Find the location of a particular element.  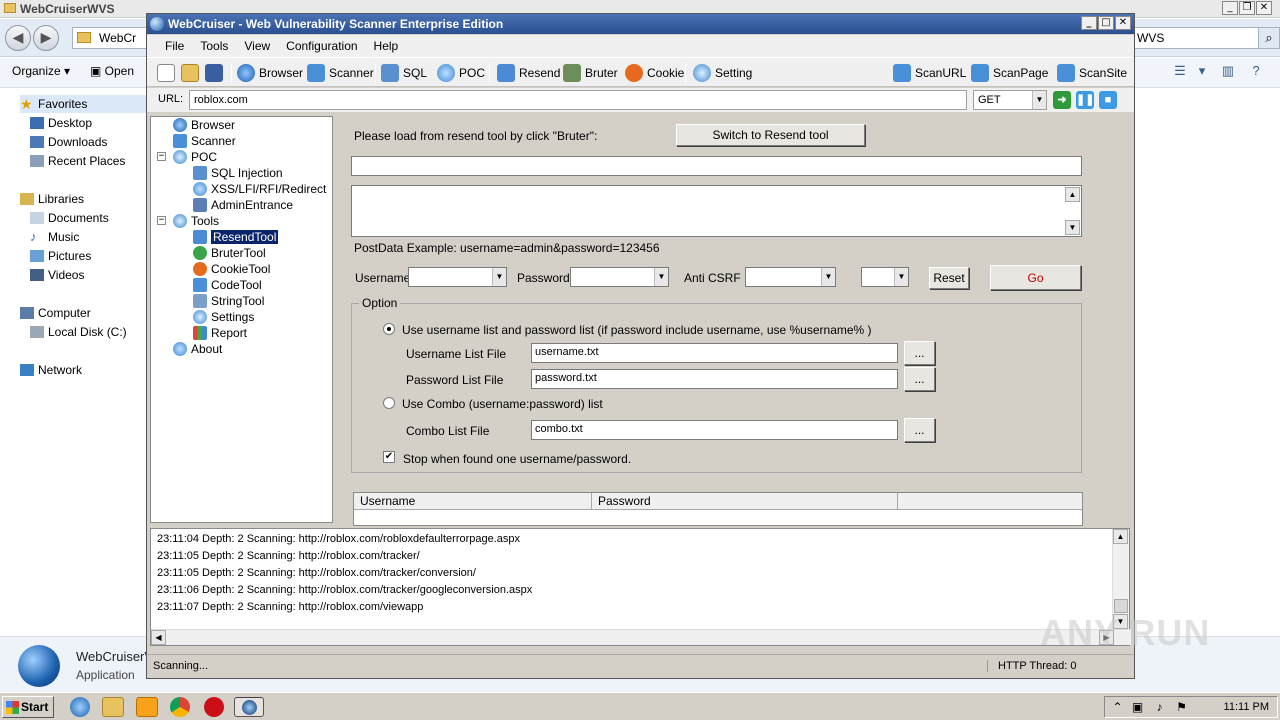

tree-tools: Tools is located at coordinates (196, 221).